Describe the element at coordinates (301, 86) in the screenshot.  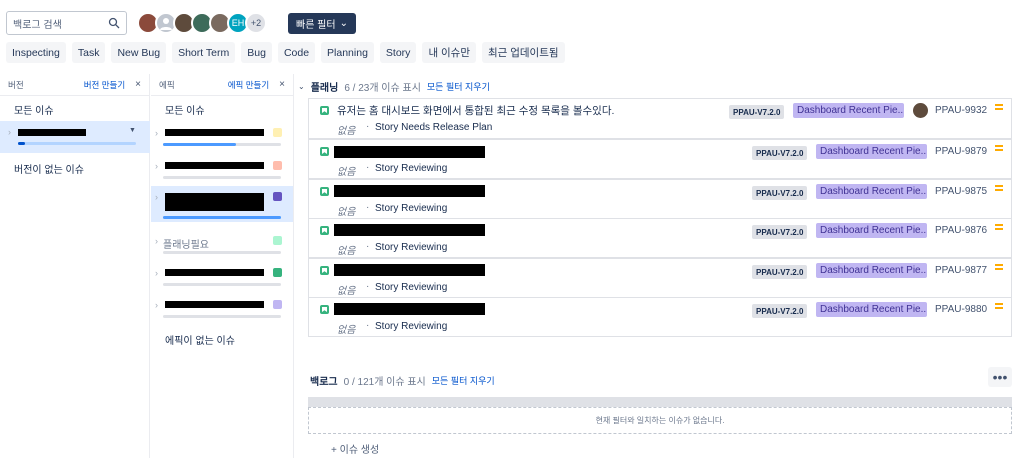
I see `chevron-down-icon: ⌄` at that location.